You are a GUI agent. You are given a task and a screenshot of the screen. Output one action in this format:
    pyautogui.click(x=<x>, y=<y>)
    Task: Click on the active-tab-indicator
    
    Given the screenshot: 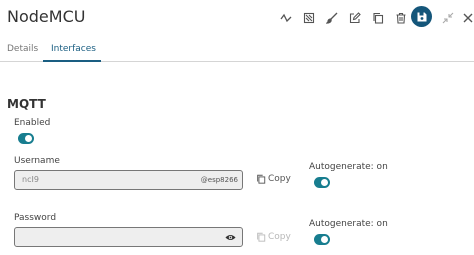 What is the action you would take?
    pyautogui.click(x=72, y=61)
    